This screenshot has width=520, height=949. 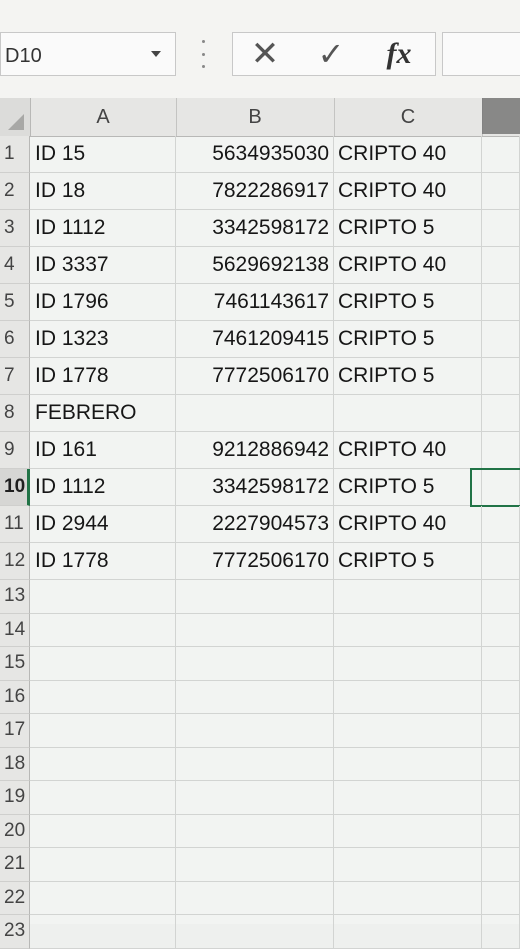 I want to click on chevron-down-icon, so click(x=156, y=54).